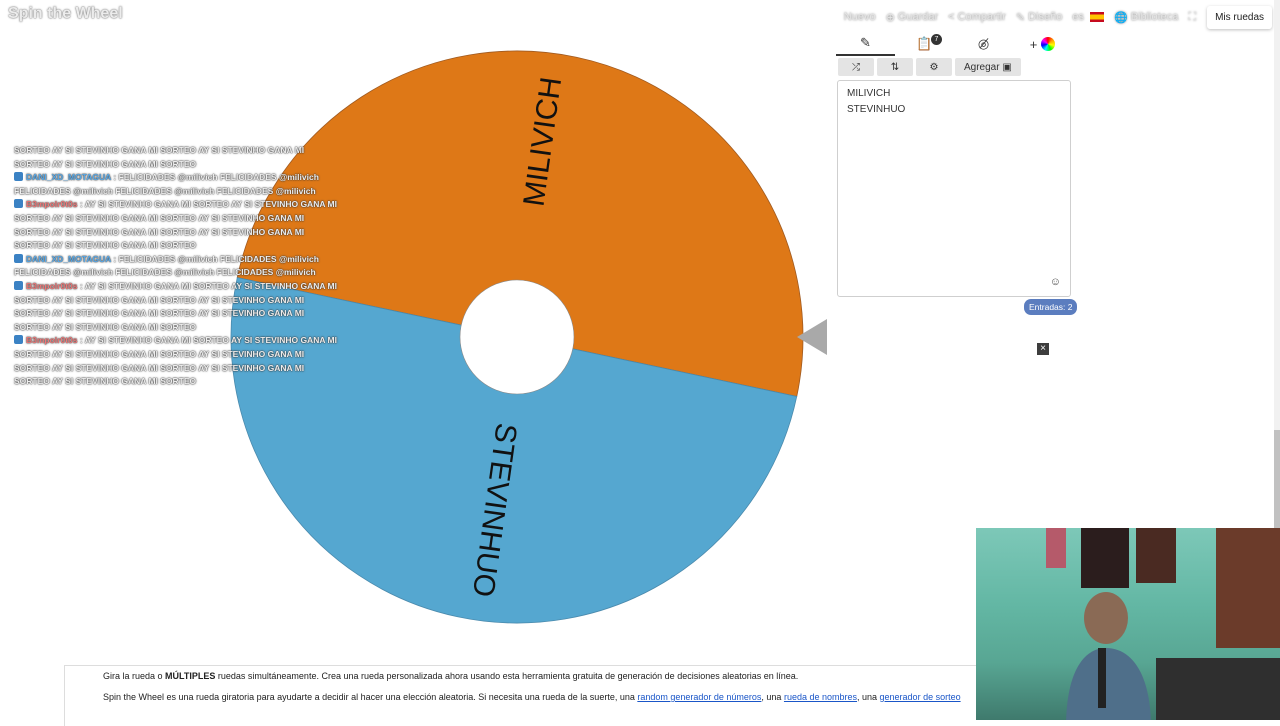  What do you see at coordinates (1033, 44) in the screenshot?
I see `plus-icon: +` at bounding box center [1033, 44].